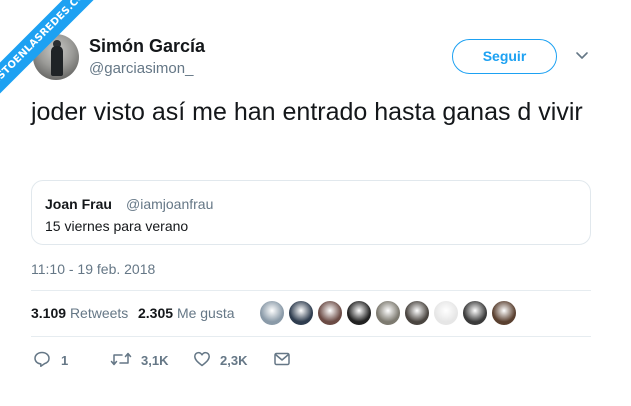  I want to click on divider-top, so click(311, 290).